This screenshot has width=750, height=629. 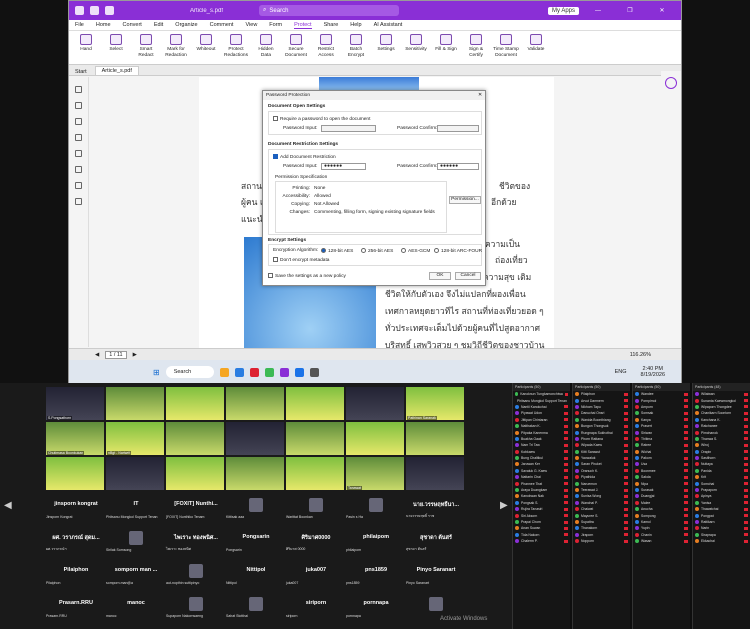 What do you see at coordinates (316, 508) in the screenshot?
I see `participant-tile: Warittat Boonkan` at bounding box center [316, 508].